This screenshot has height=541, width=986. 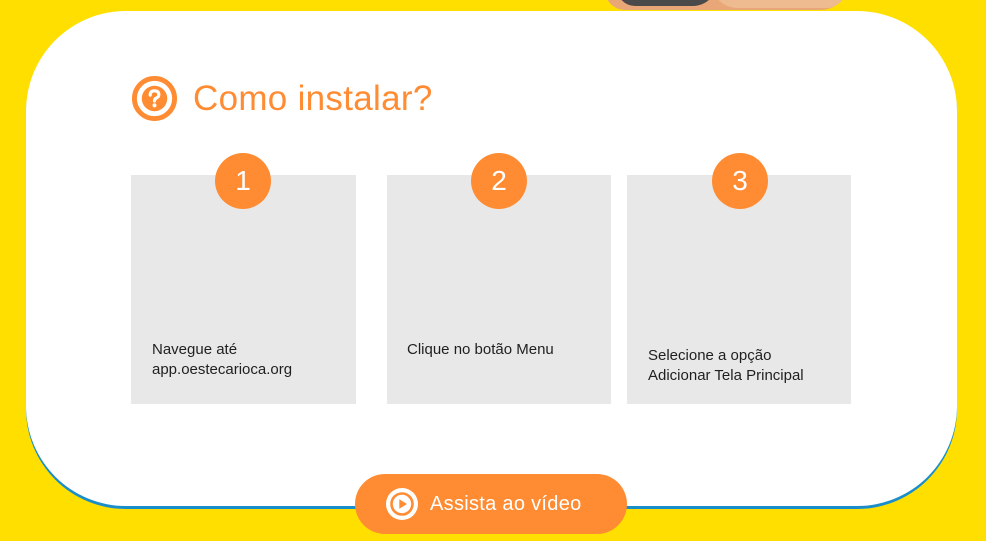 What do you see at coordinates (402, 504) in the screenshot?
I see `play-circle-icon` at bounding box center [402, 504].